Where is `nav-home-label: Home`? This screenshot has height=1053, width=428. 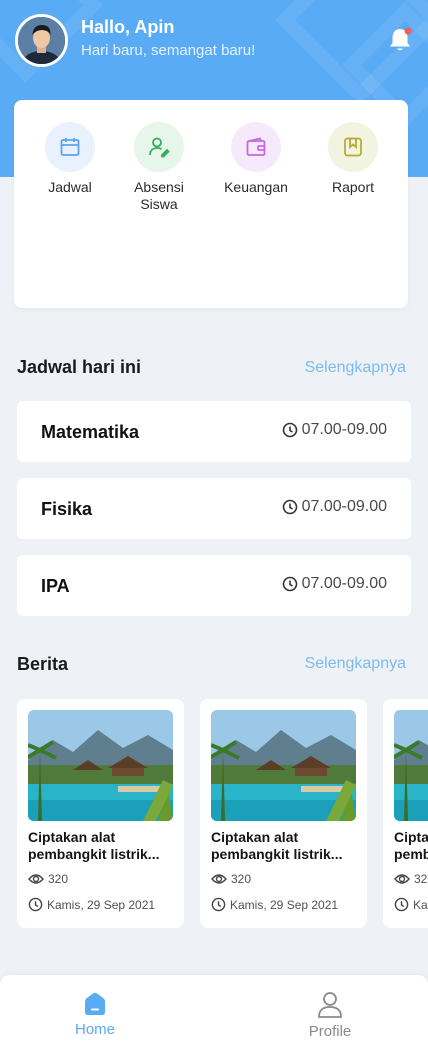
nav-home-label: Home is located at coordinates (94, 1029).